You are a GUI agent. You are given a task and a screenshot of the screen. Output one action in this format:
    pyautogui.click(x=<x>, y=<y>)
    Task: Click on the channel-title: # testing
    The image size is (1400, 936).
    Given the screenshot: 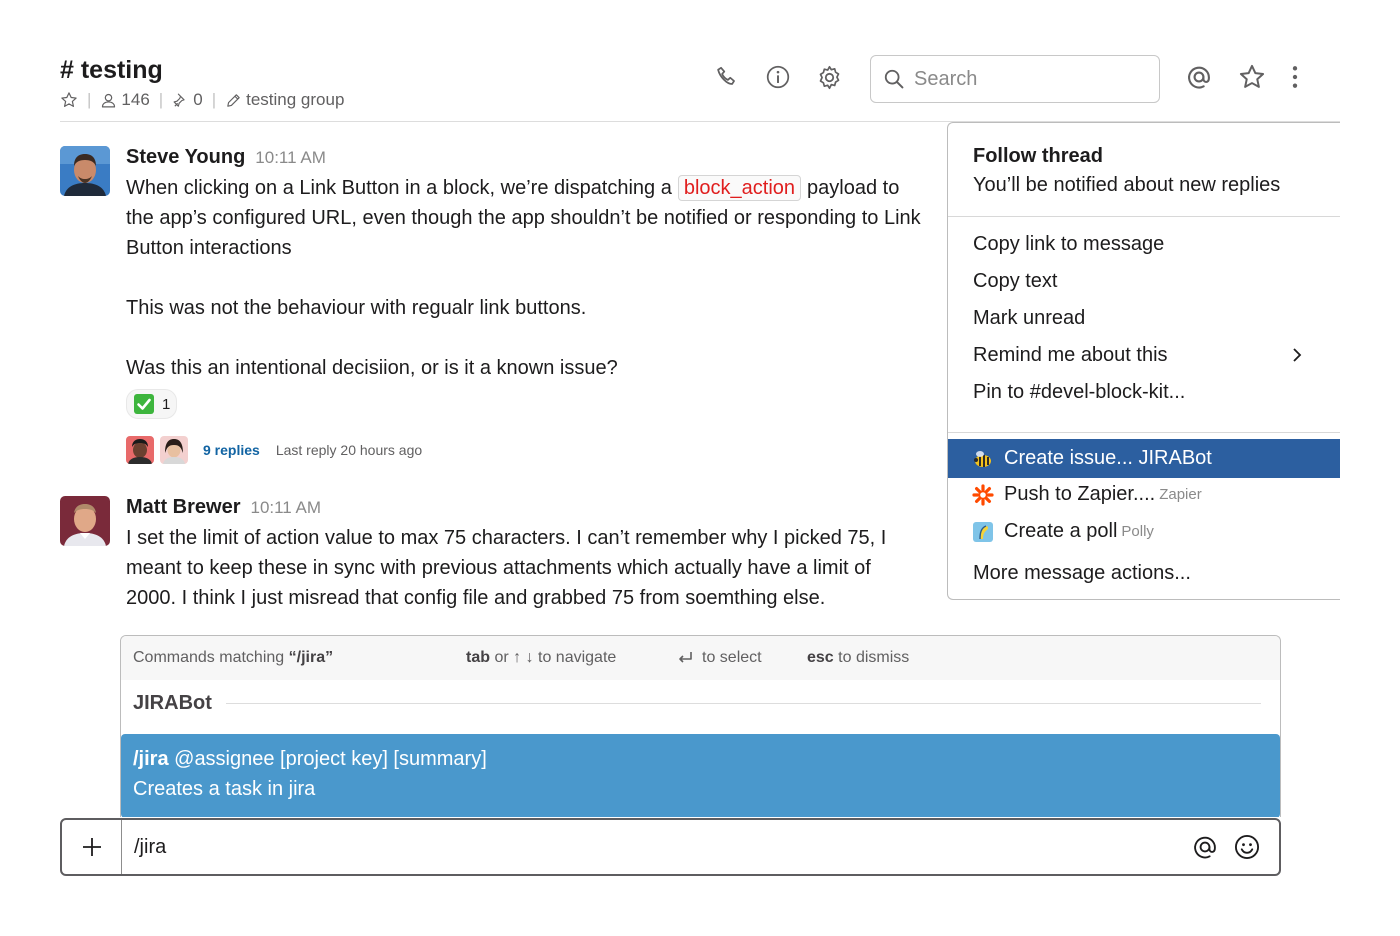 What is the action you would take?
    pyautogui.click(x=111, y=70)
    